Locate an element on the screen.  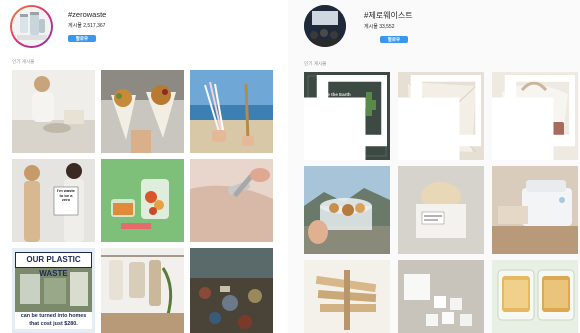
post-sandwiches is located at coordinates (535, 296).